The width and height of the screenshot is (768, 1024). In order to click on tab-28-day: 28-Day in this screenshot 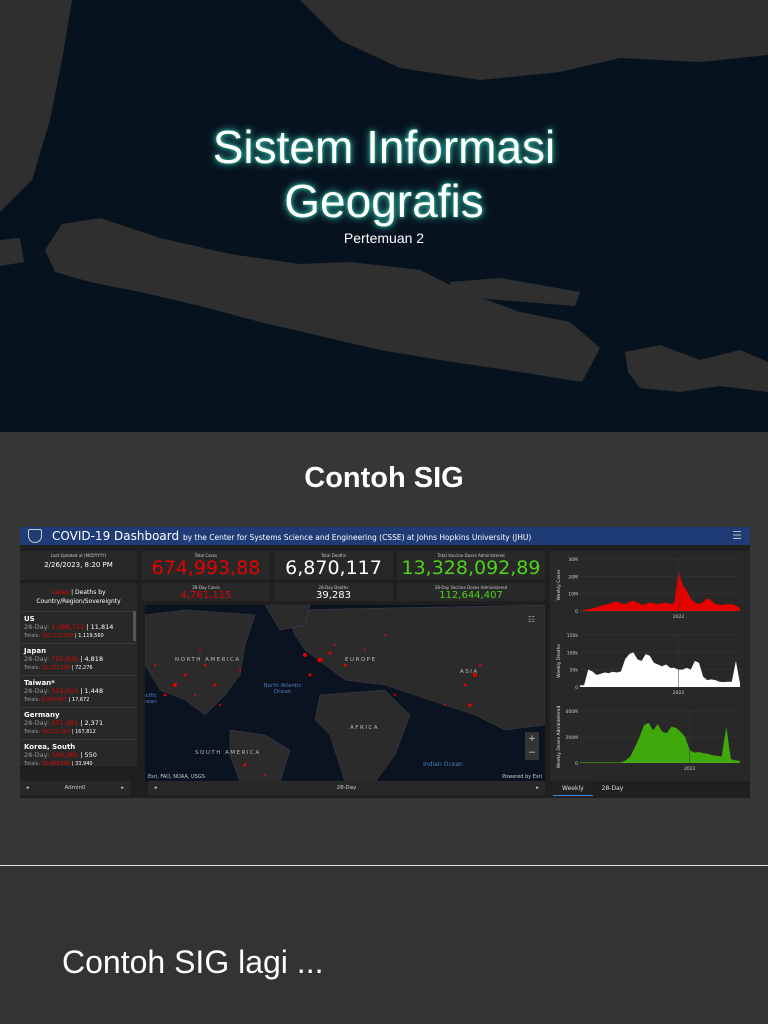, I will do `click(613, 788)`.